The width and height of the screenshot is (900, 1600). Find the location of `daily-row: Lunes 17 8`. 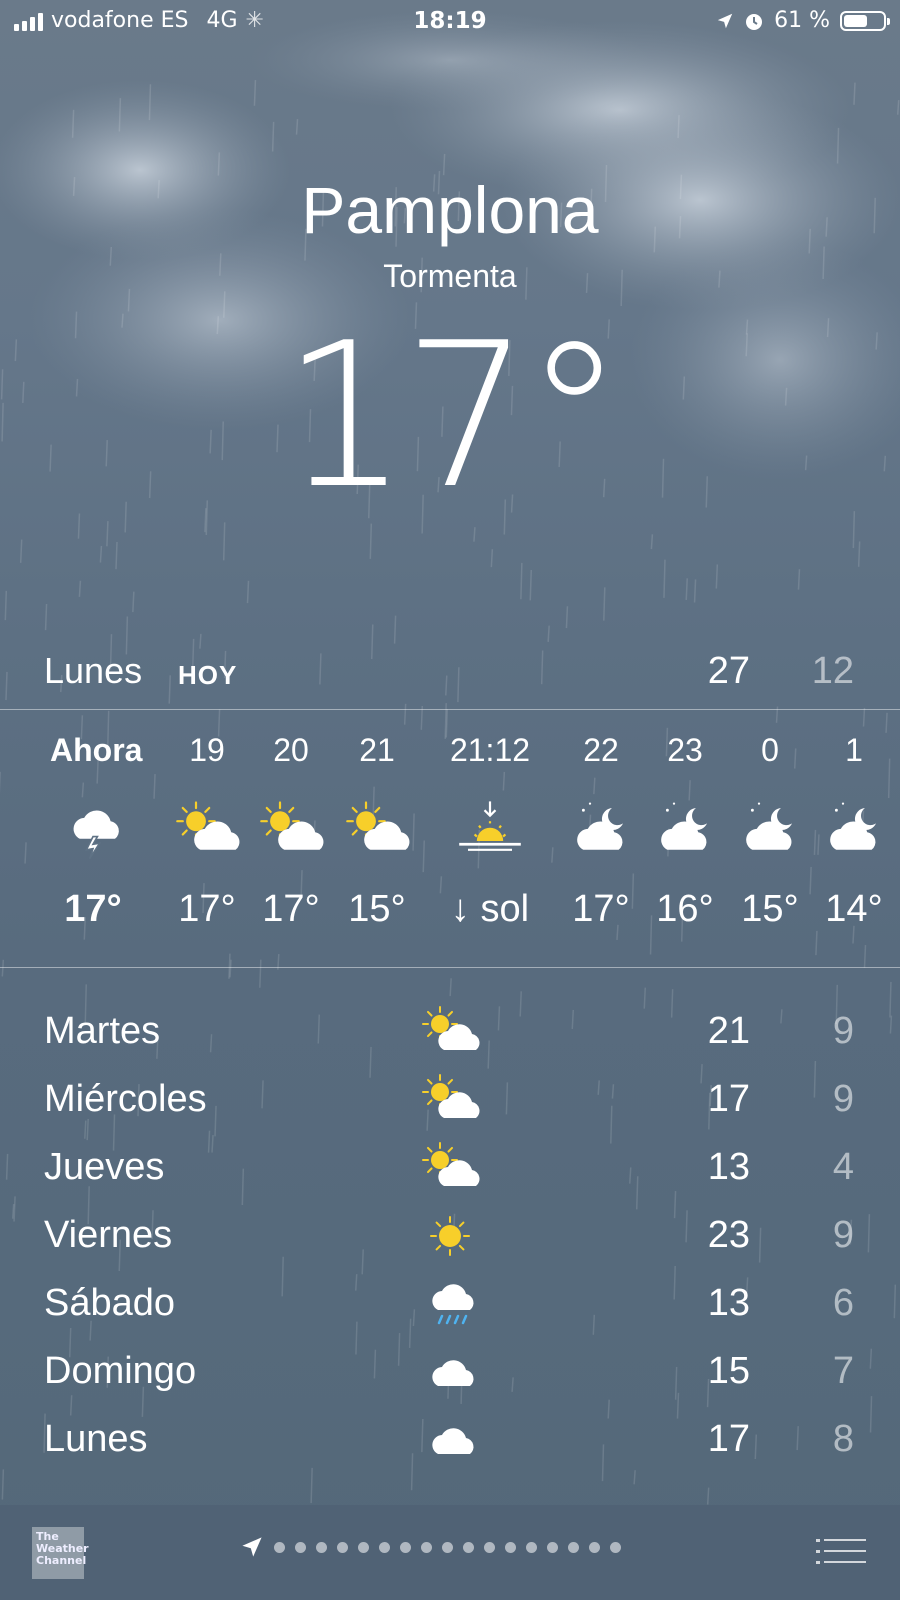

daily-row: Lunes 17 8 is located at coordinates (450, 1443).